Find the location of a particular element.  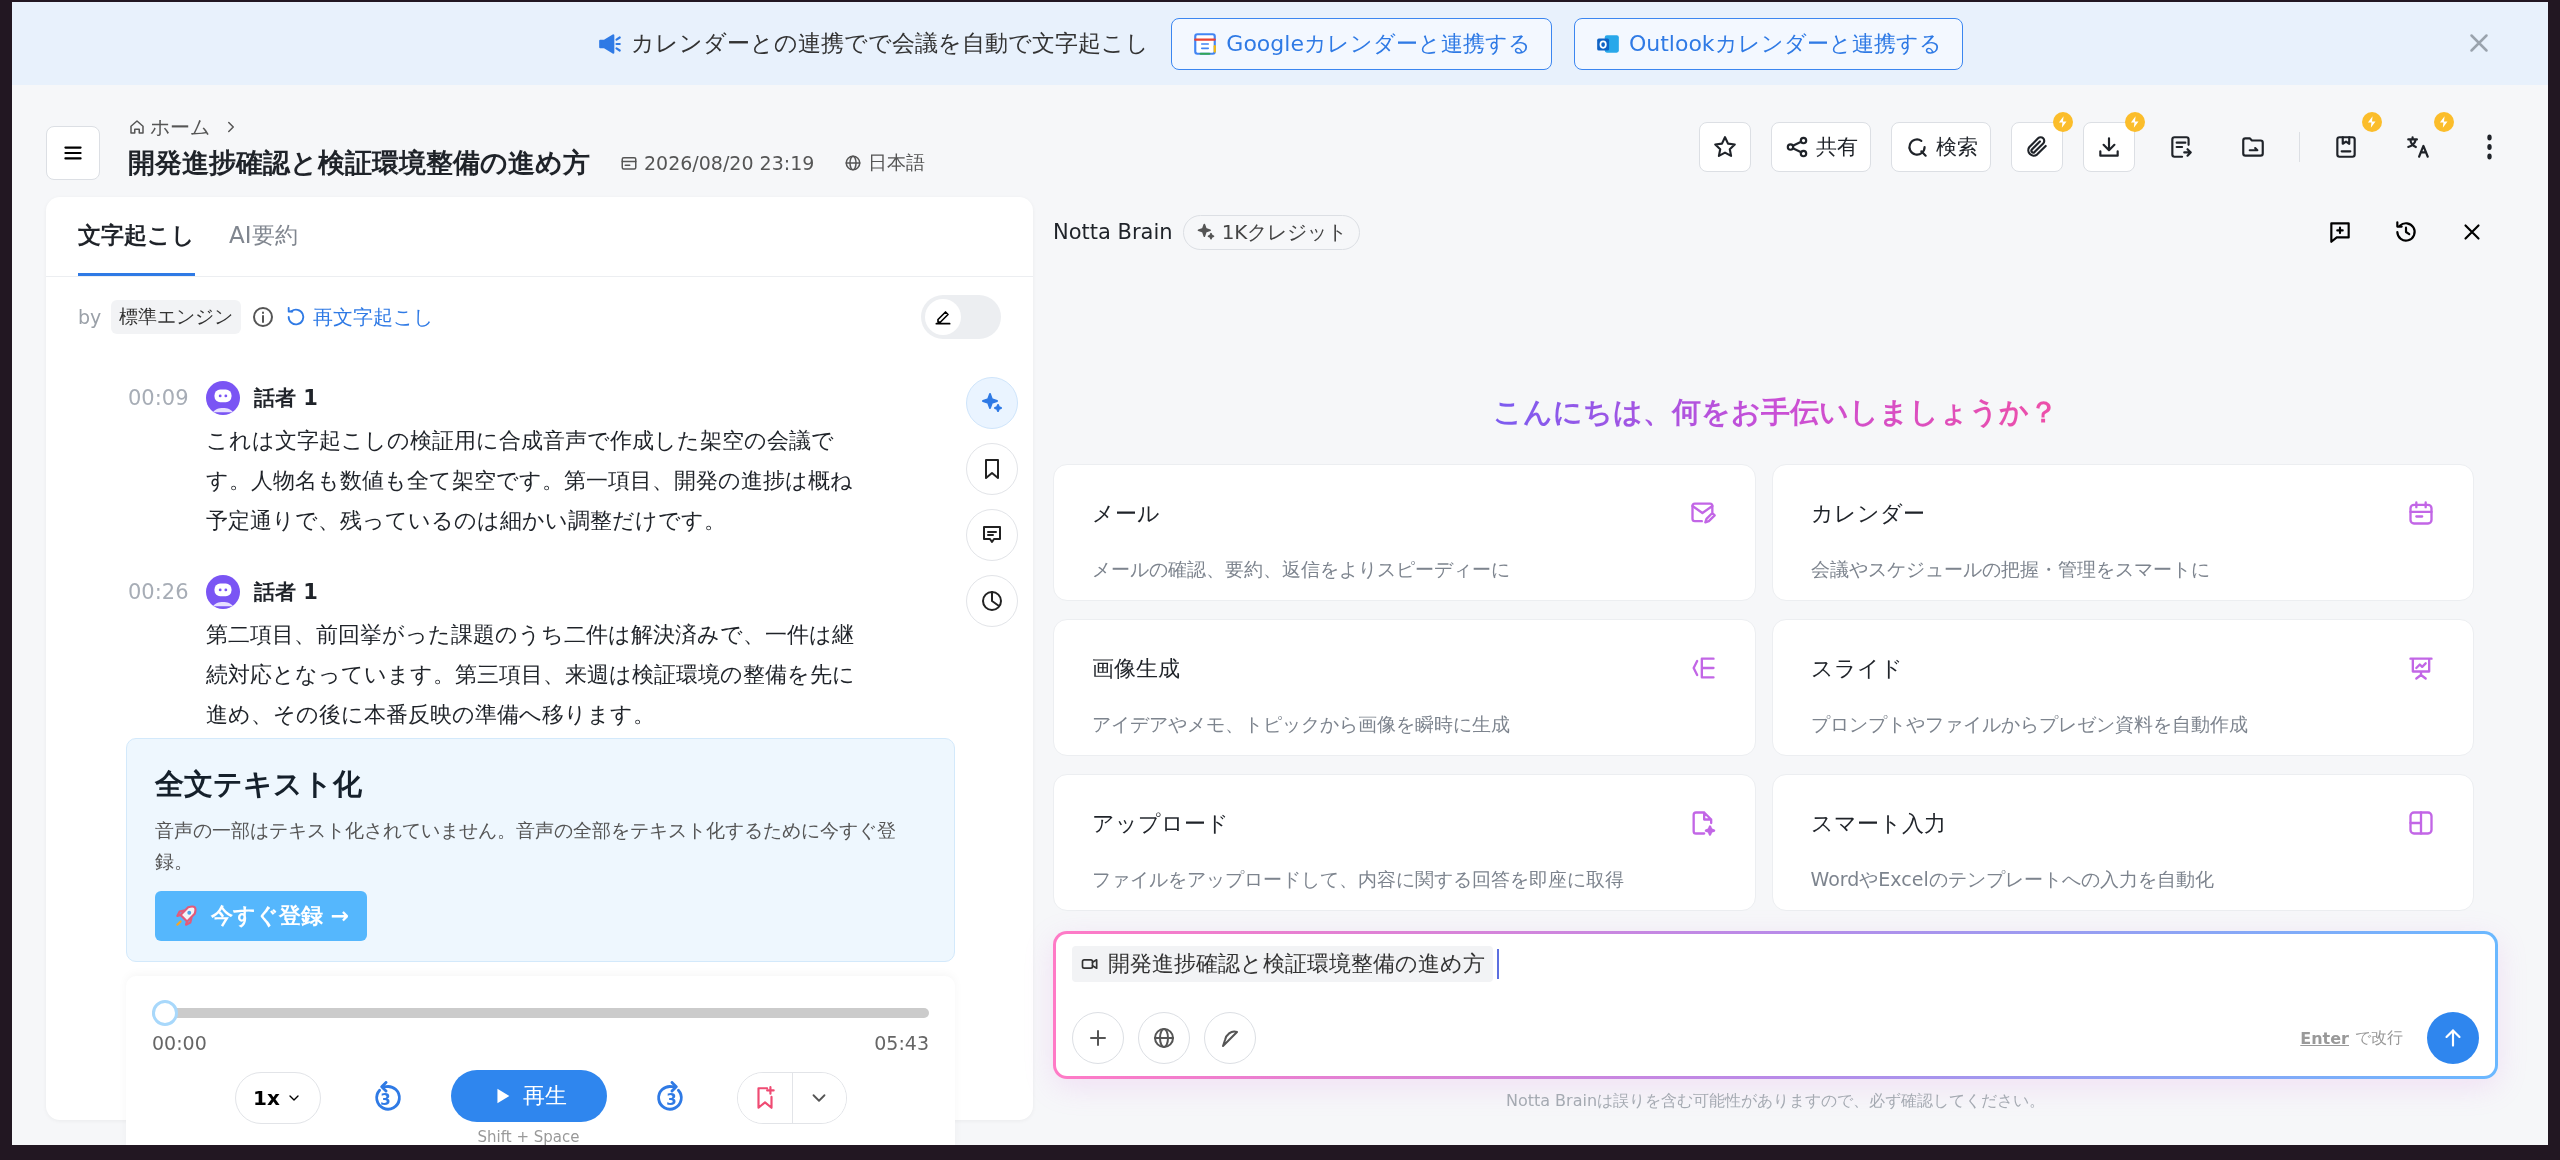

star-icon is located at coordinates (1725, 147).